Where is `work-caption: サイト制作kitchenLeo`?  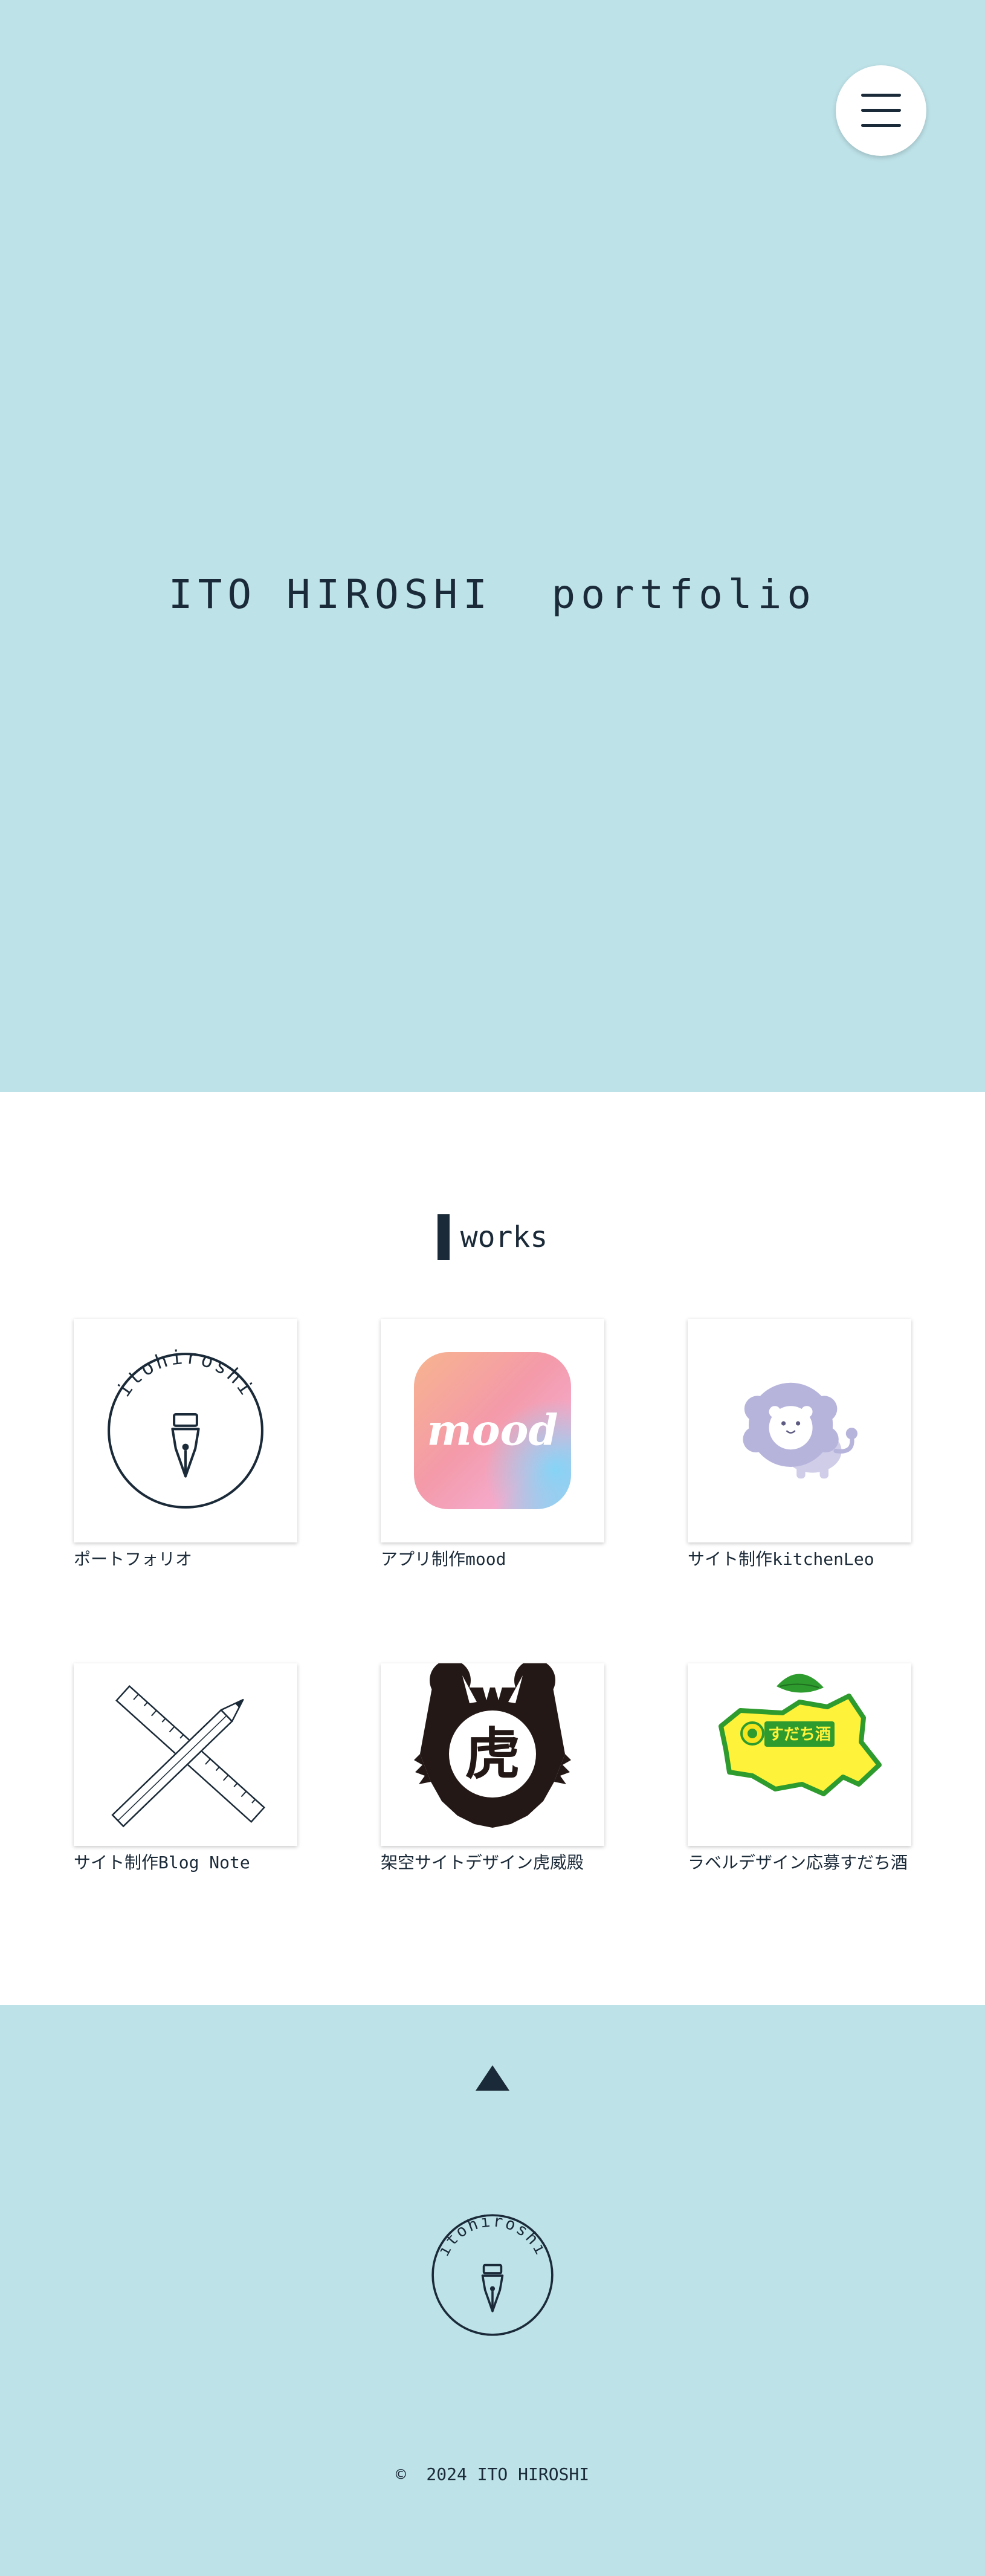 work-caption: サイト制作kitchenLeo is located at coordinates (799, 1558).